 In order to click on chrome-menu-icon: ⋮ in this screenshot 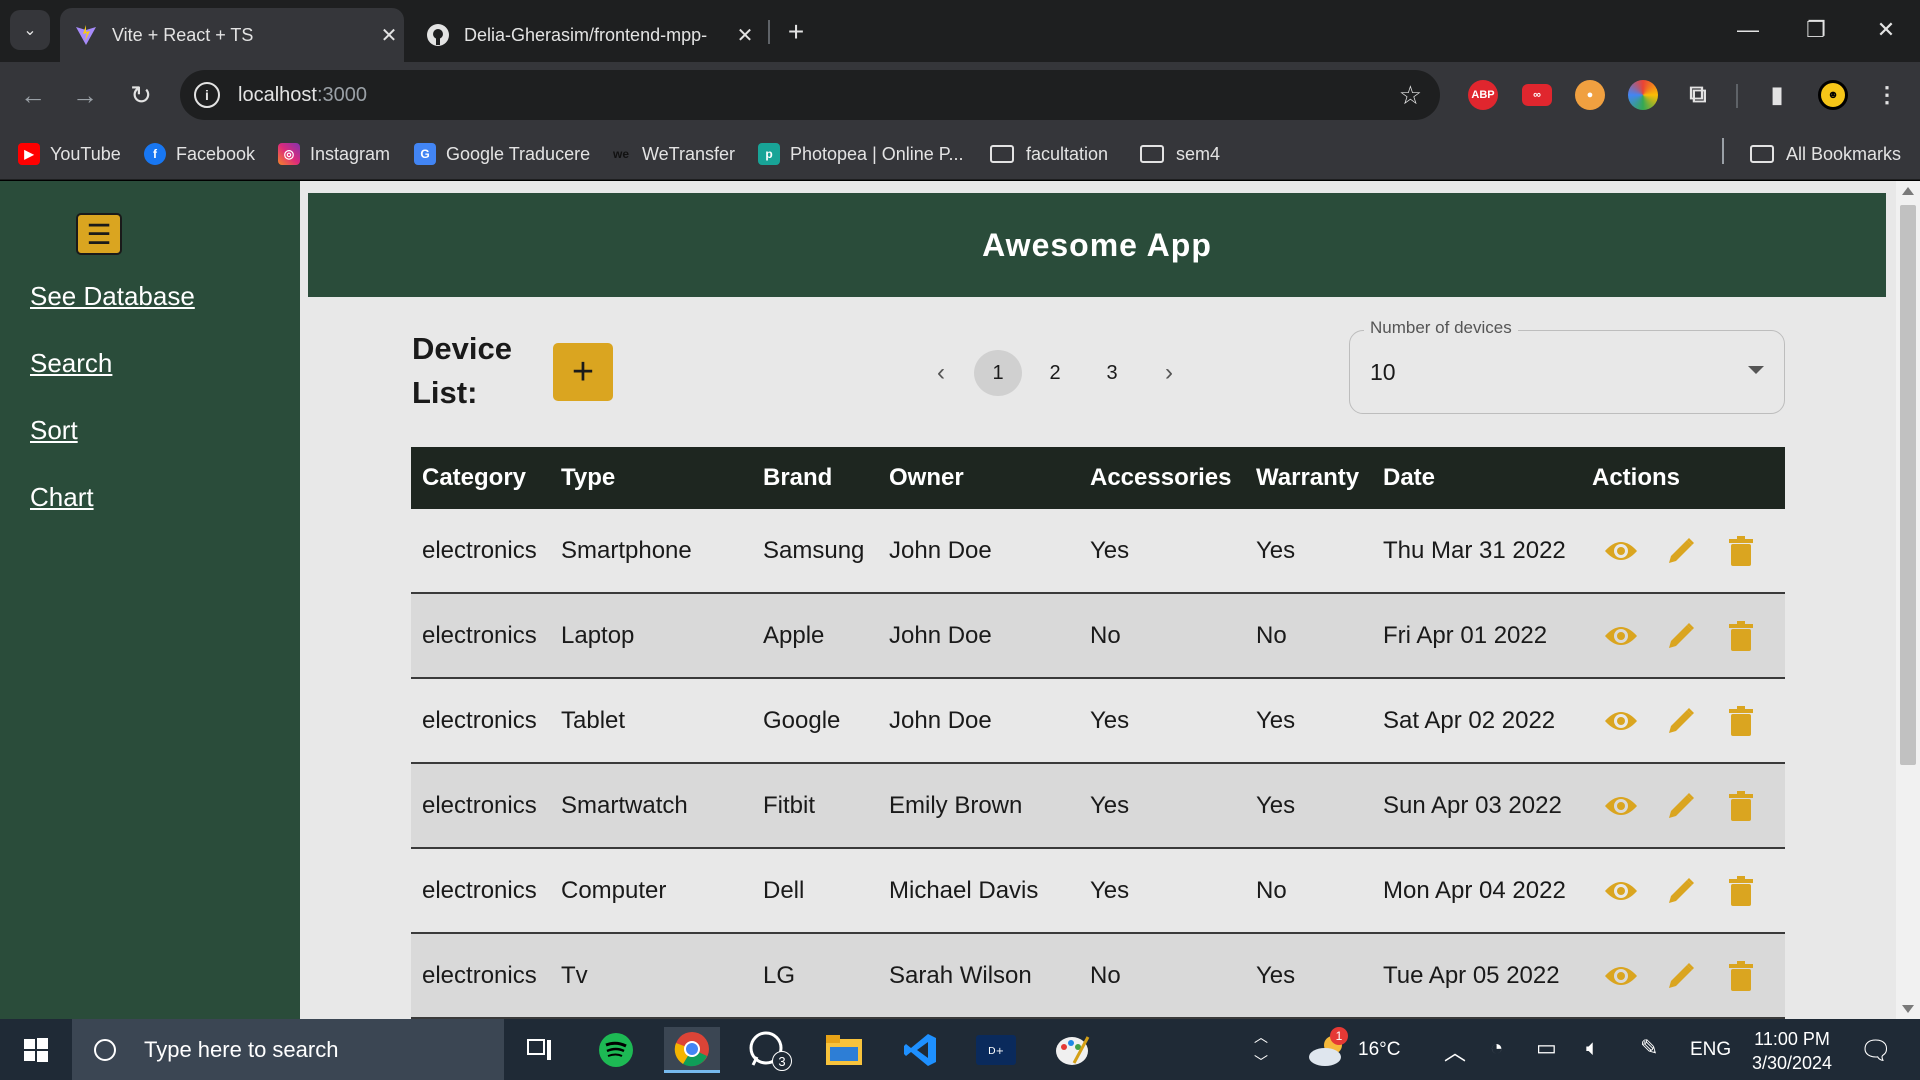, I will do `click(1887, 95)`.